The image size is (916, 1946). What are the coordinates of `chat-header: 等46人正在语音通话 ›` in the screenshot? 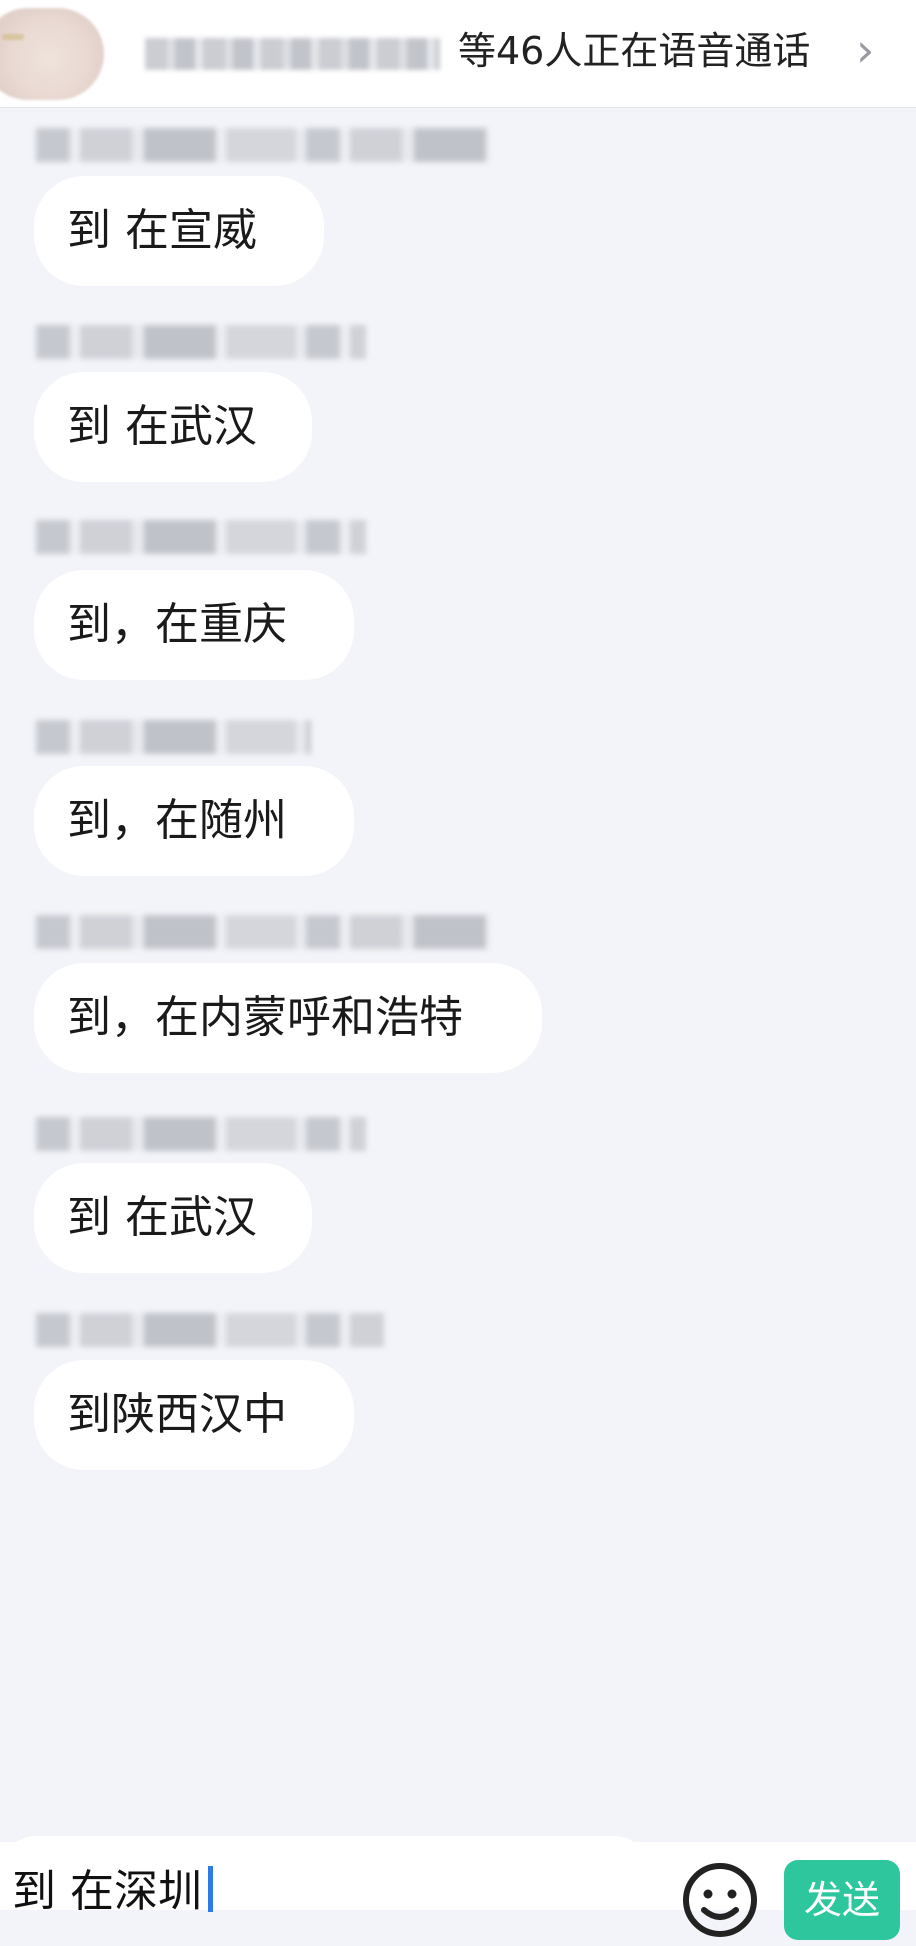 It's located at (458, 54).